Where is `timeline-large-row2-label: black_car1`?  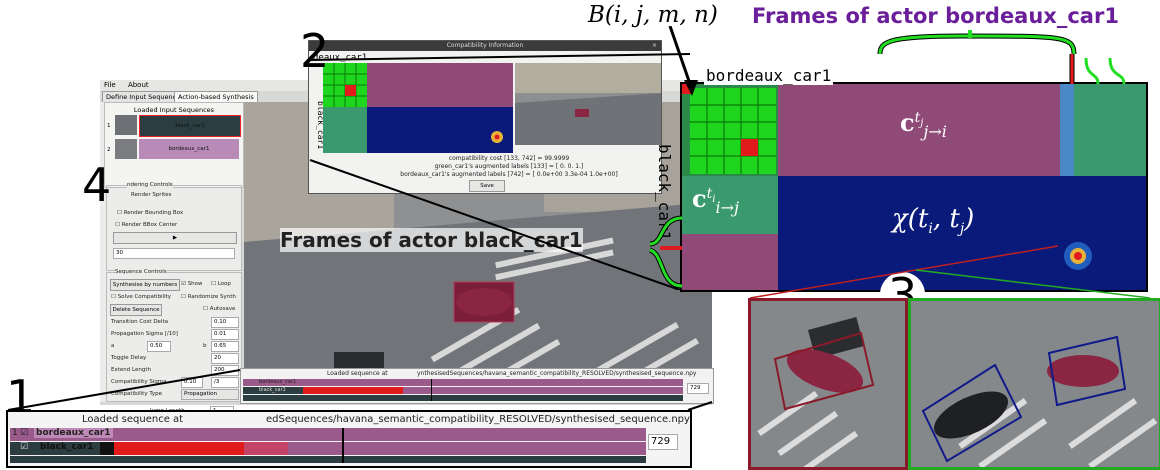
timeline-large-row2-label: black_car1 is located at coordinates (67, 447).